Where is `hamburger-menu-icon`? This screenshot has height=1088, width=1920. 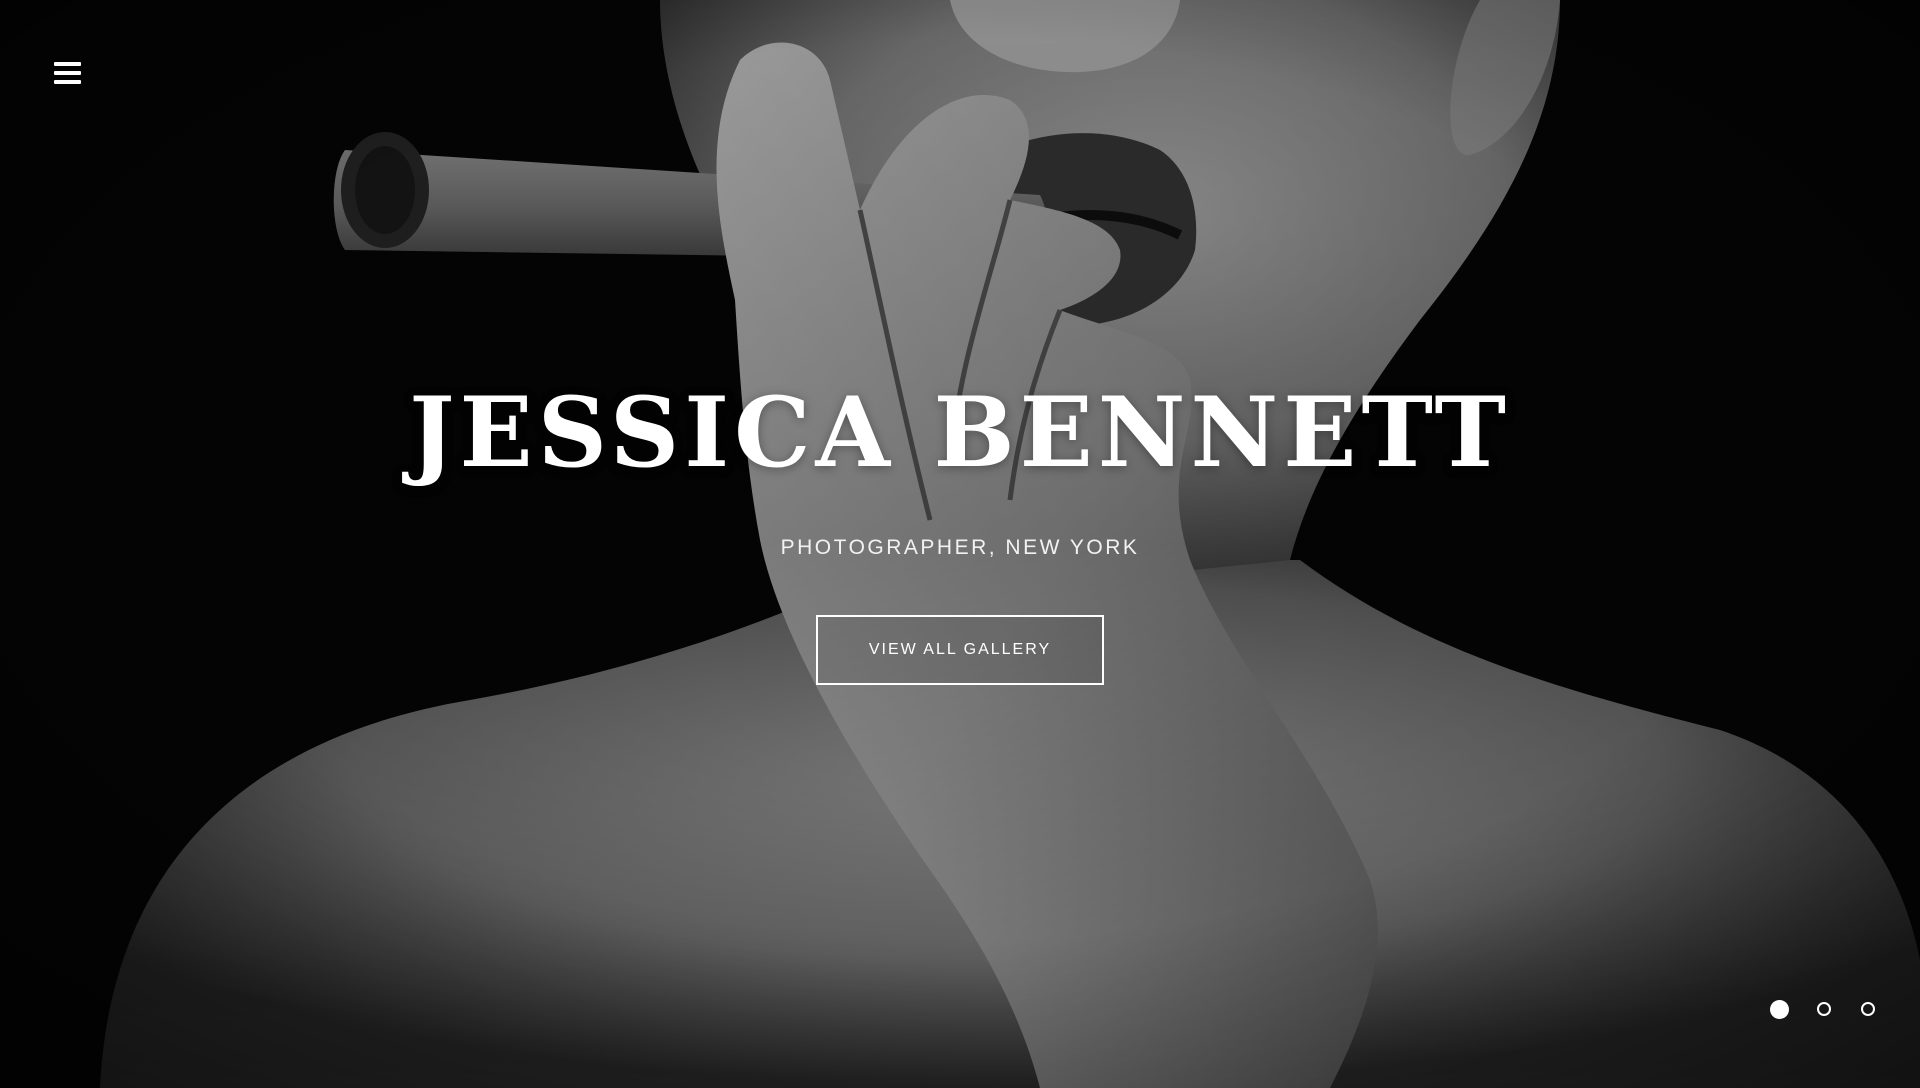 hamburger-menu-icon is located at coordinates (68, 73).